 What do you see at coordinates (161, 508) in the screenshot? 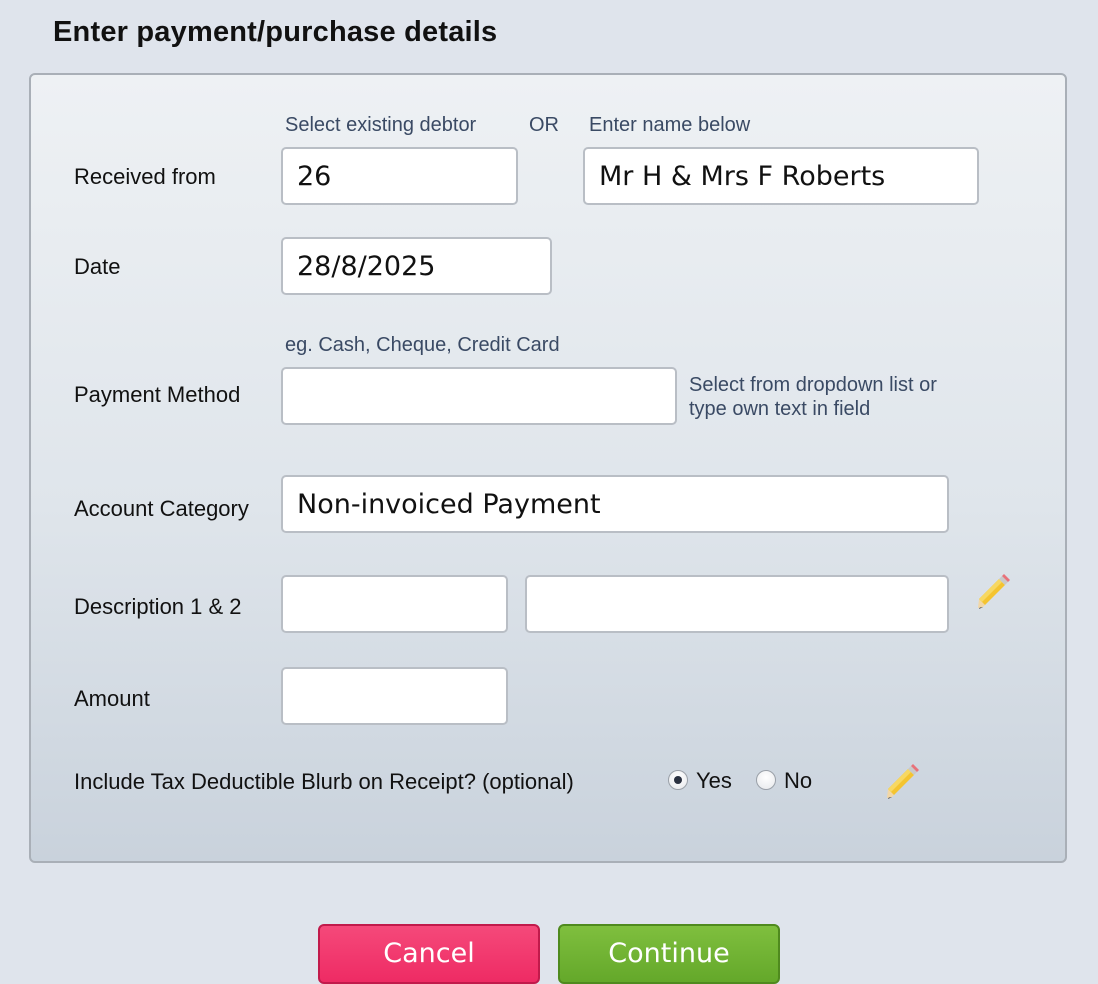
I see `account-category-label: Account Category` at bounding box center [161, 508].